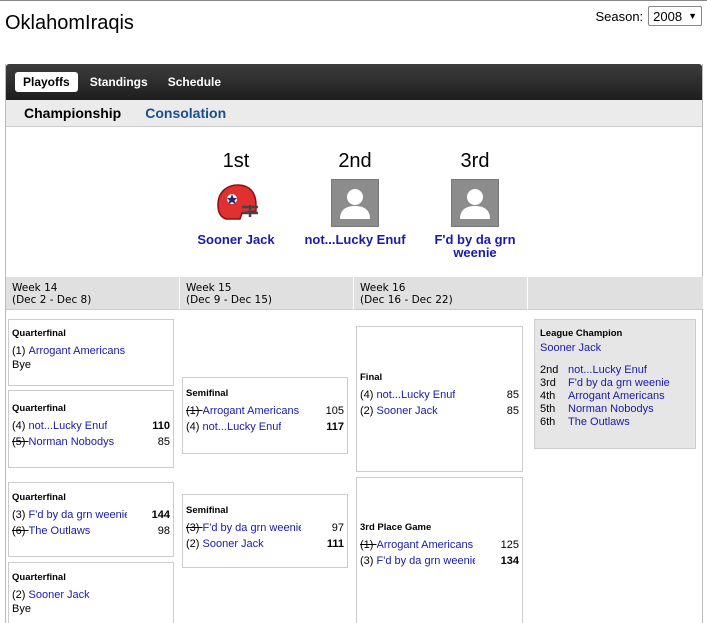  I want to click on matchup-team-row: (4) not...Lucky Enuf 110, so click(91, 426).